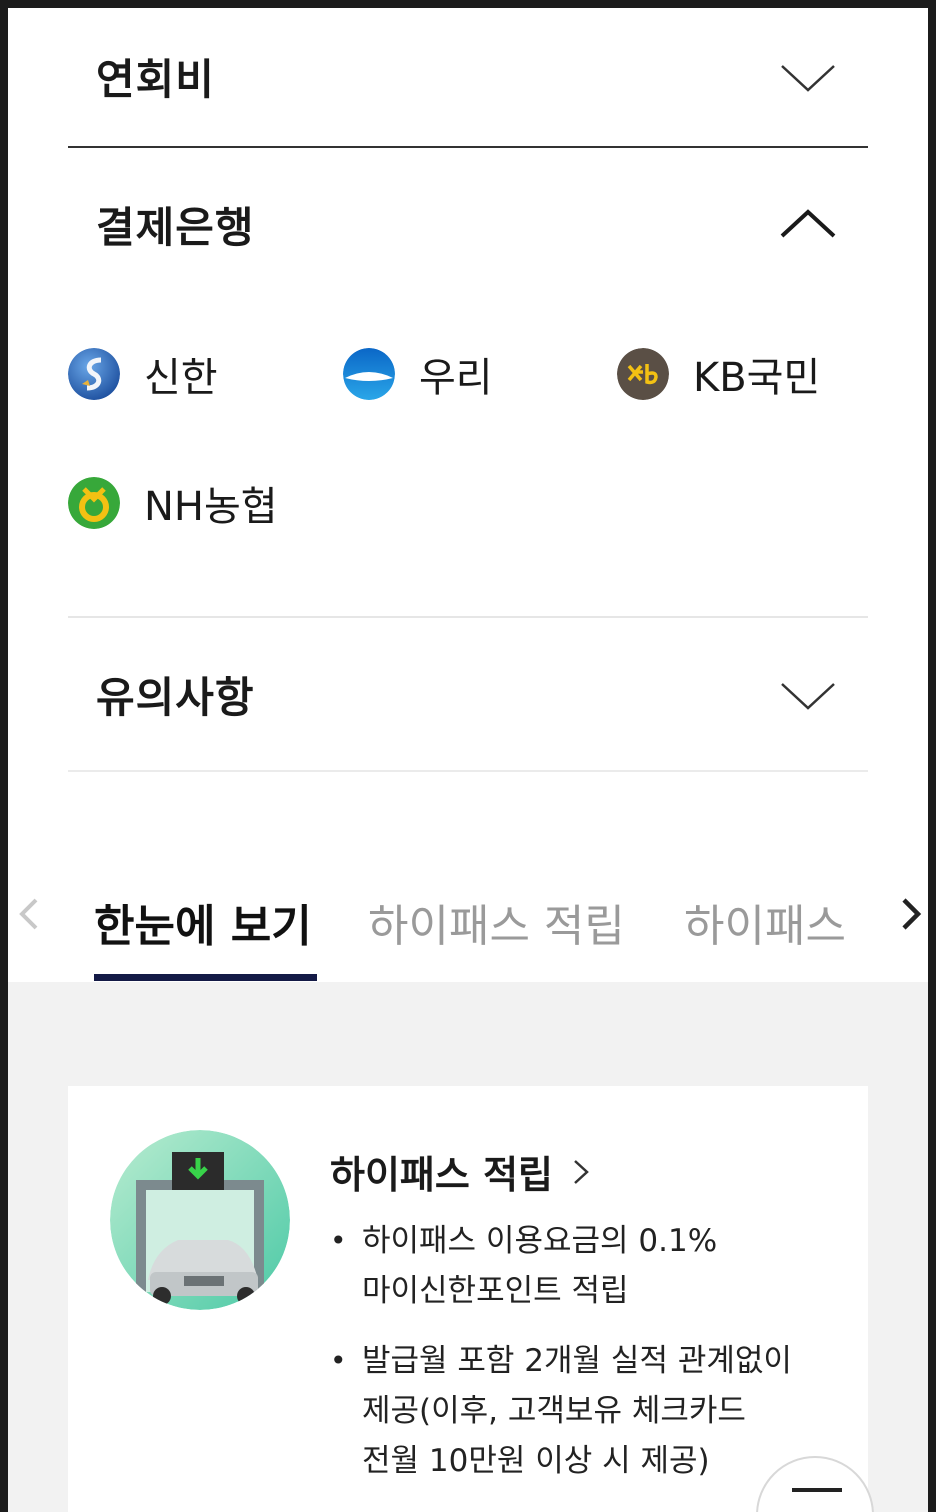 This screenshot has width=936, height=1512. I want to click on list-item: 하이패스 이용요금의 0.1% 마이신한포인트 적립, so click(585, 1266).